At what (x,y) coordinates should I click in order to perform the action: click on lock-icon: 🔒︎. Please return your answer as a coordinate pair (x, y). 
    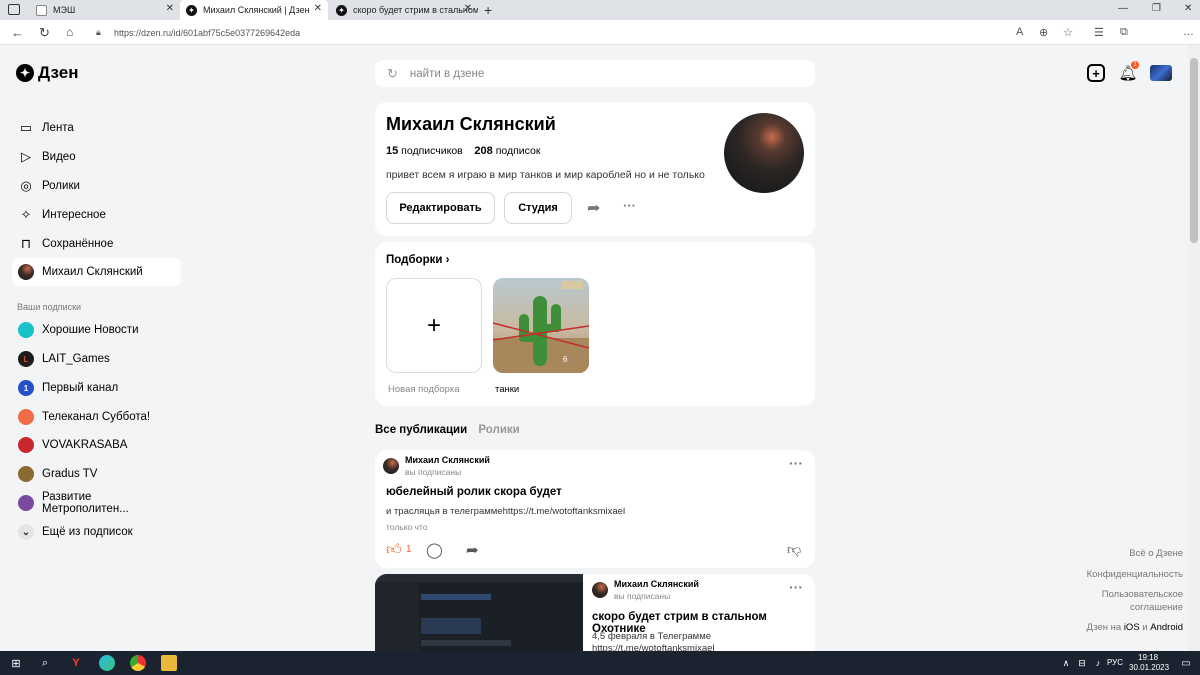
    Looking at the image, I should click on (98, 32).